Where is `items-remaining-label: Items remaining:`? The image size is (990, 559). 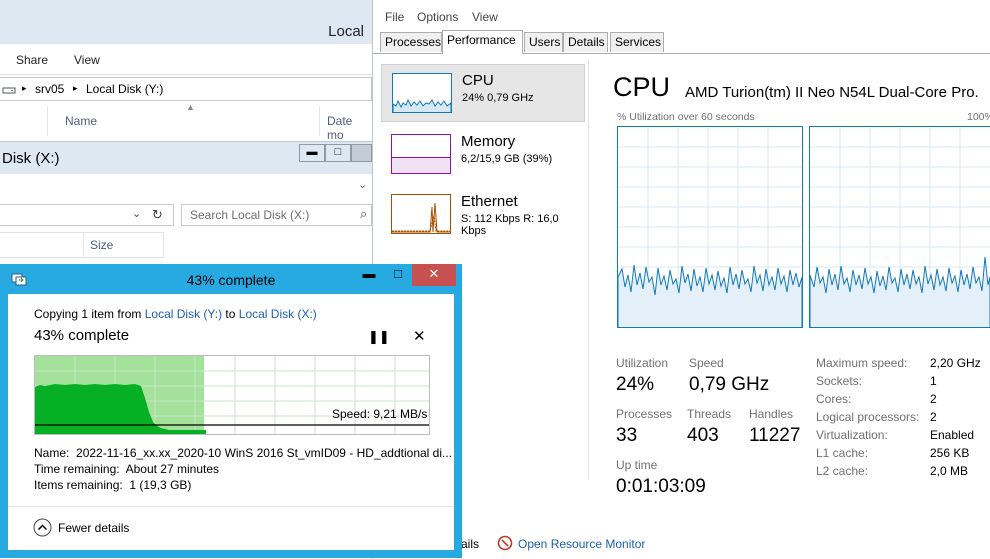
items-remaining-label: Items remaining: is located at coordinates (78, 485).